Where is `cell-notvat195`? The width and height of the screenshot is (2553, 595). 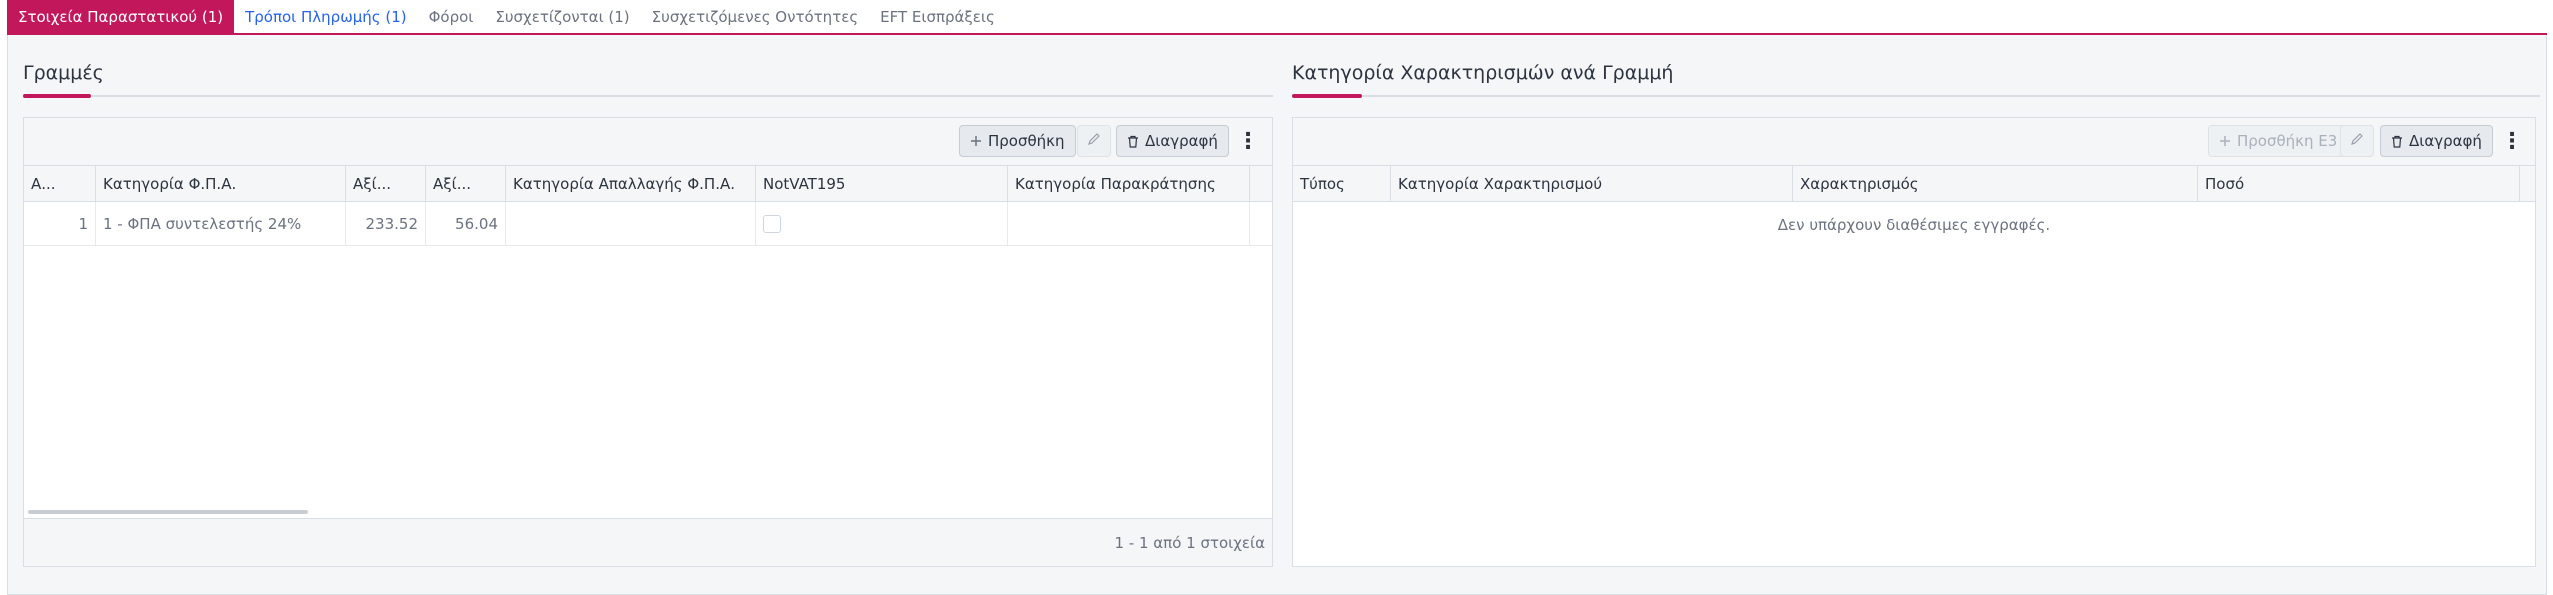
cell-notvat195 is located at coordinates (882, 224).